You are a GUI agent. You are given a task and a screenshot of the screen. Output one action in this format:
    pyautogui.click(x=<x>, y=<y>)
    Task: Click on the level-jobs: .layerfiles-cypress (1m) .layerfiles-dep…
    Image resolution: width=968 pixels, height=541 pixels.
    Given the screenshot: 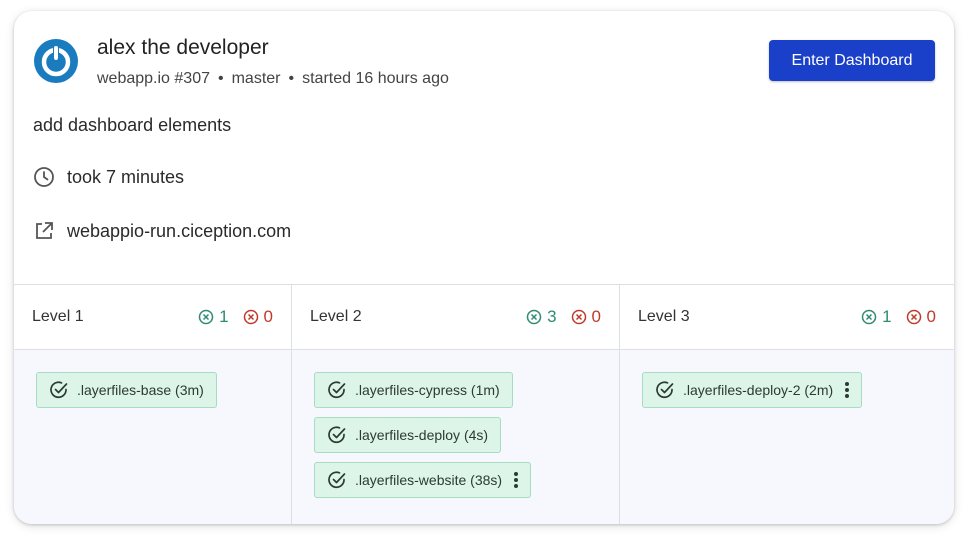 What is the action you would take?
    pyautogui.click(x=455, y=437)
    